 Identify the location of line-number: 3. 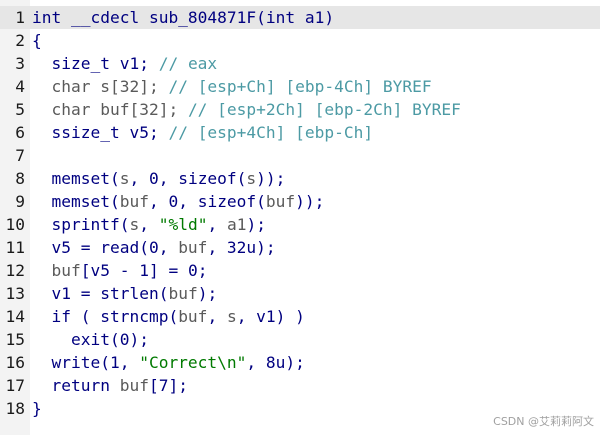
(20, 63).